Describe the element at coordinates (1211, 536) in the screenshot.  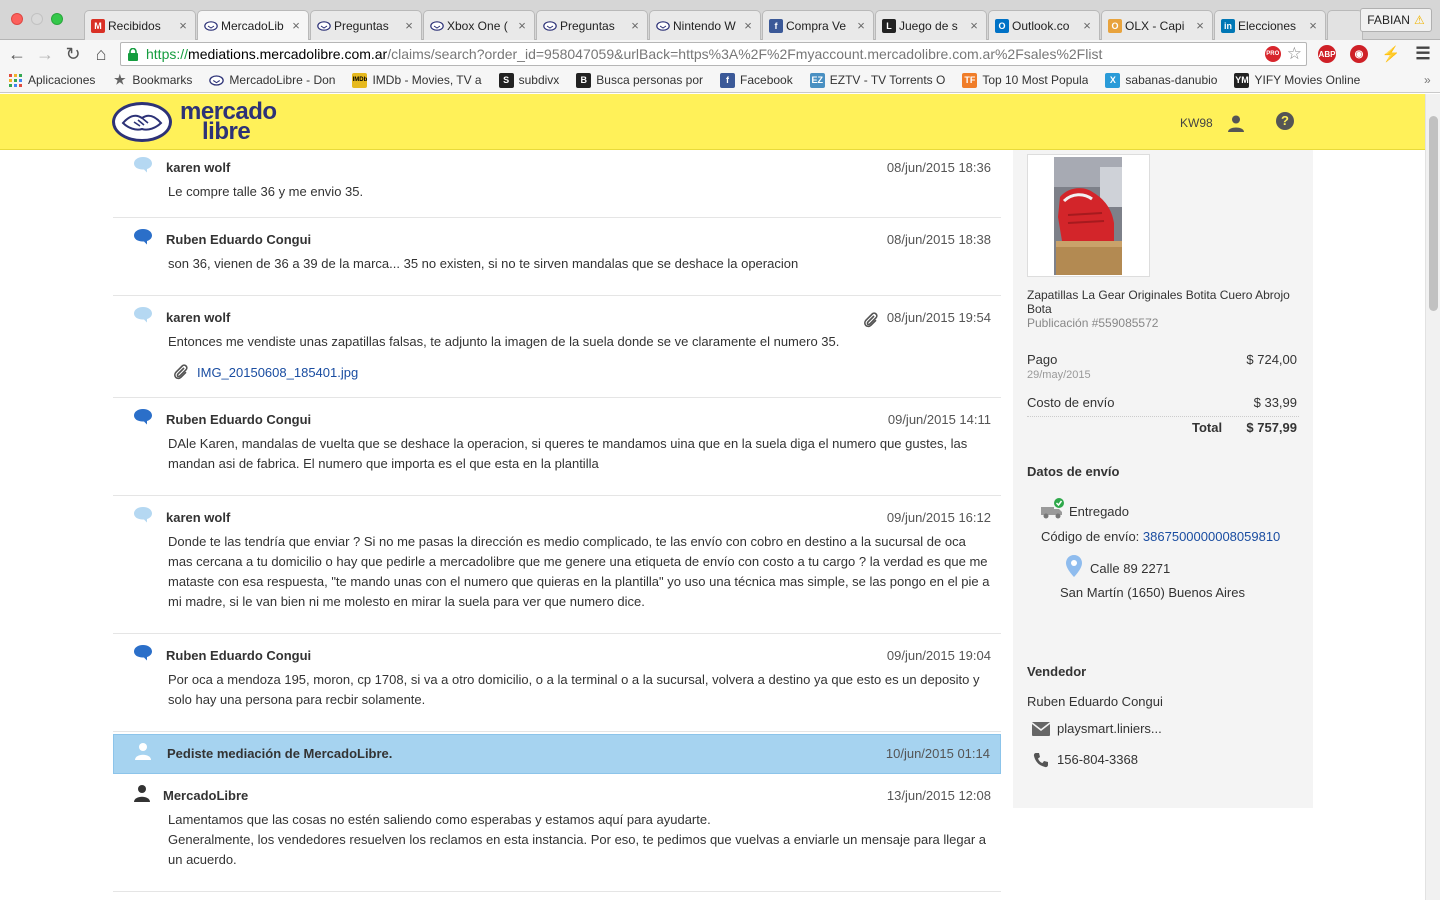
I see `shipping-code-link: 3867500000008059810` at that location.